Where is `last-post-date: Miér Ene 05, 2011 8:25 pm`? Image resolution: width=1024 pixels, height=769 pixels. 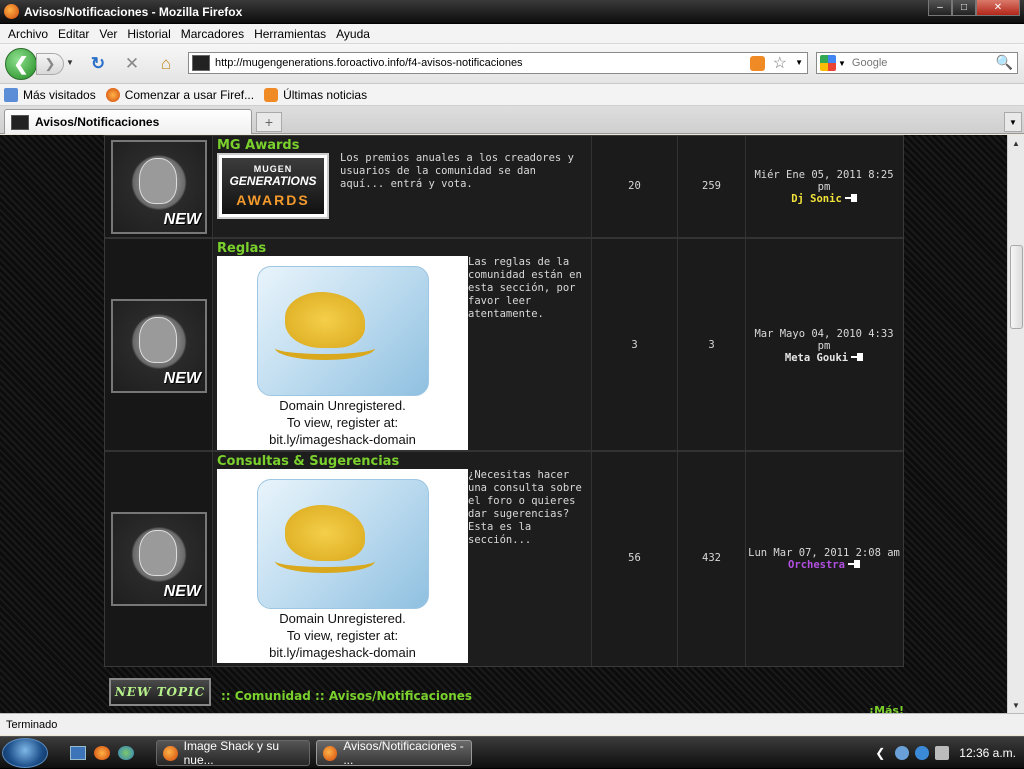 last-post-date: Miér Ene 05, 2011 8:25 pm is located at coordinates (824, 181).